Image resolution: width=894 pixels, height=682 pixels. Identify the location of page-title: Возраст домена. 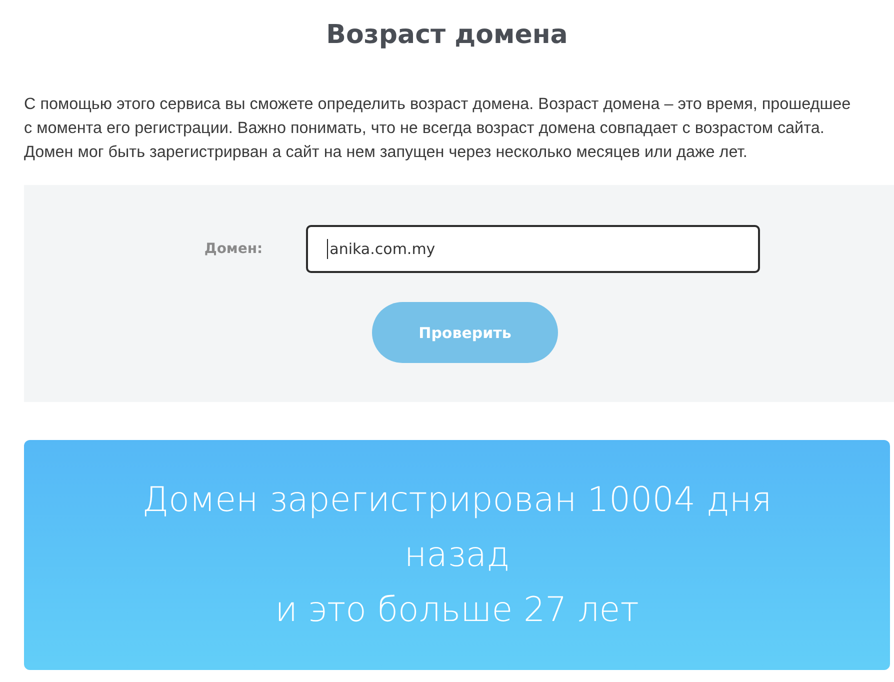
(447, 35).